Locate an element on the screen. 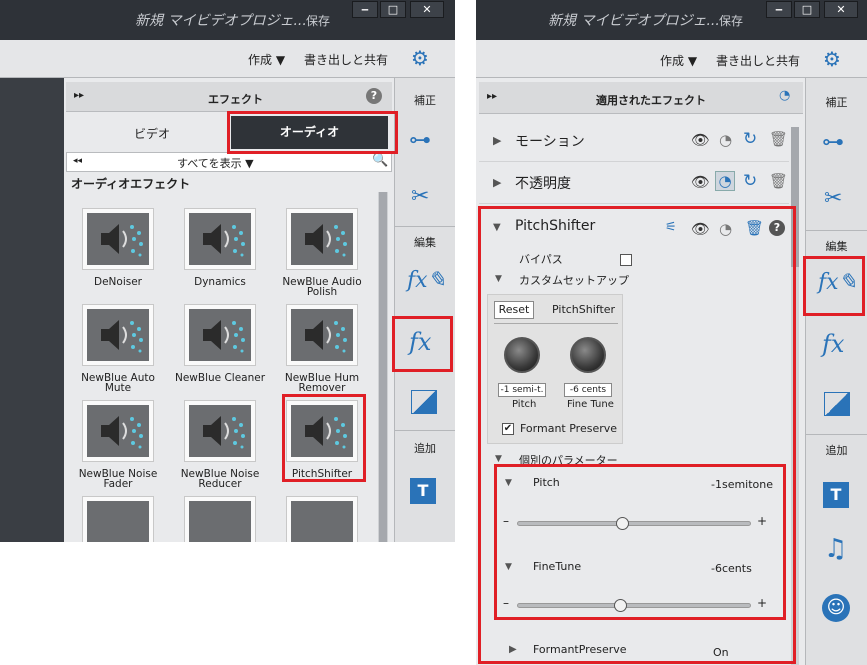 This screenshot has width=867, height=665. effect-label-line1: NewBlue Auto Mute is located at coordinates (118, 383).